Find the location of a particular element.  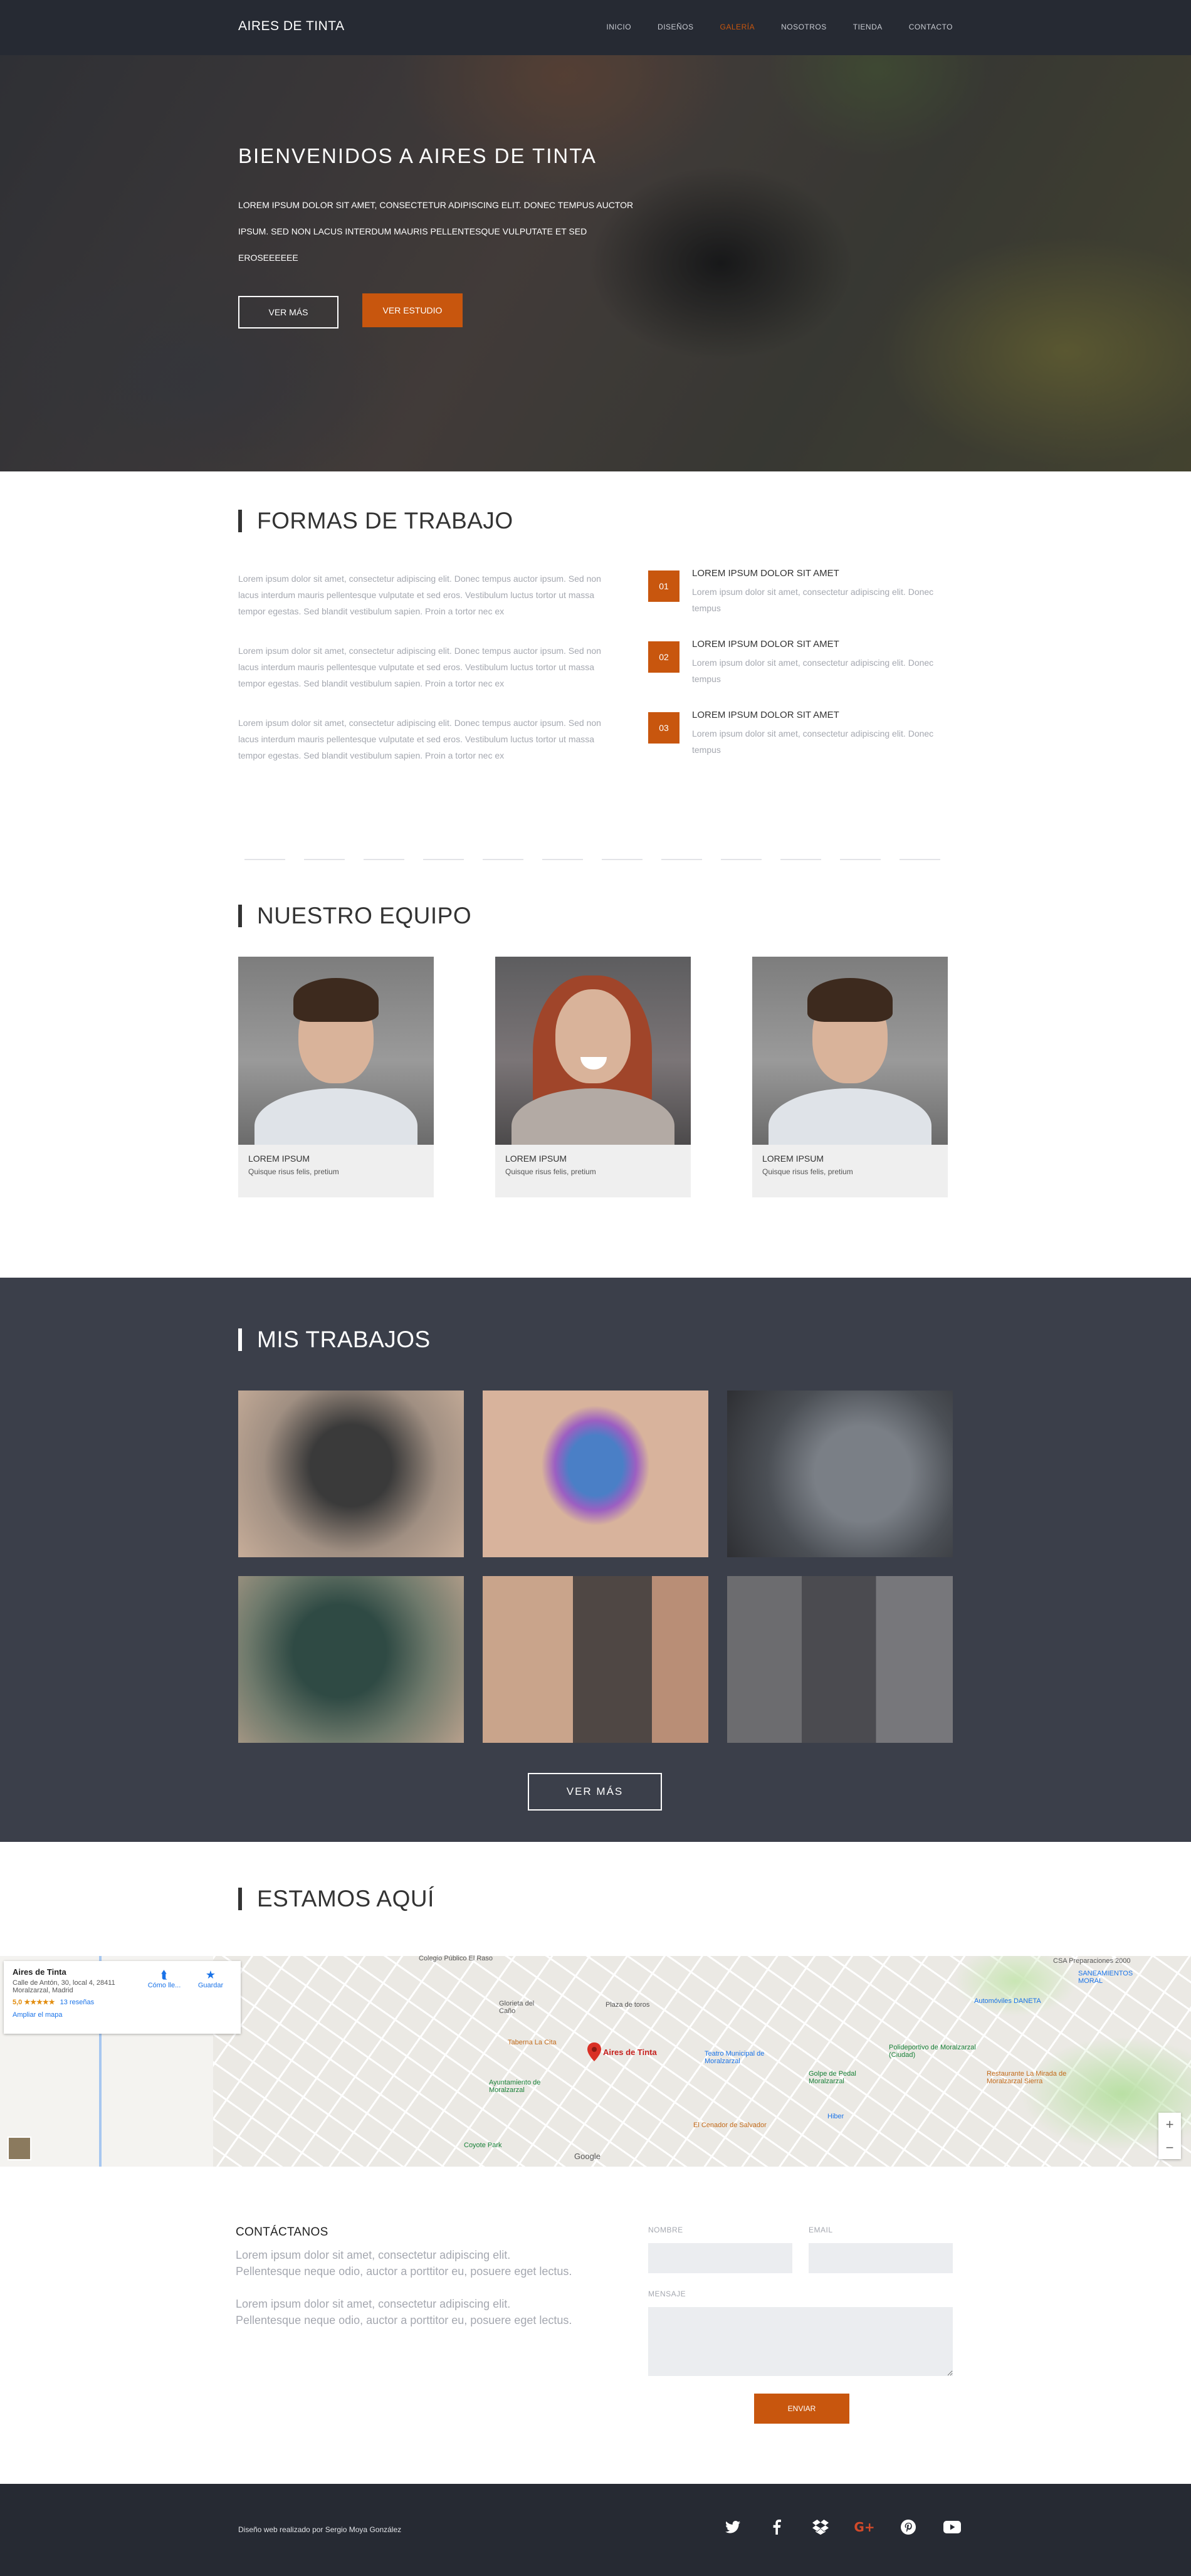

nav-item-contacto: CONTACTO is located at coordinates (931, 27).